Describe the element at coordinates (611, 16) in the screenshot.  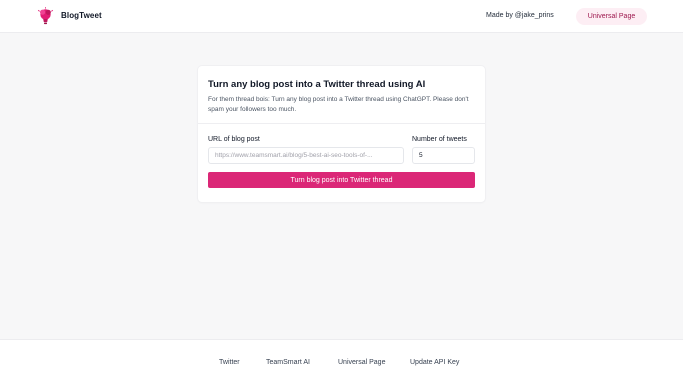
I see `universal-page-button: Universal Page` at that location.